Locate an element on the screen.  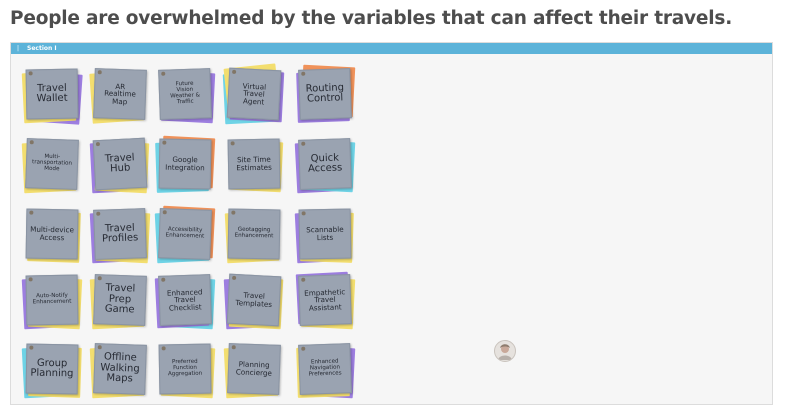
sticky-note-label: Empathetic Travel Assistant is located at coordinates (325, 299).